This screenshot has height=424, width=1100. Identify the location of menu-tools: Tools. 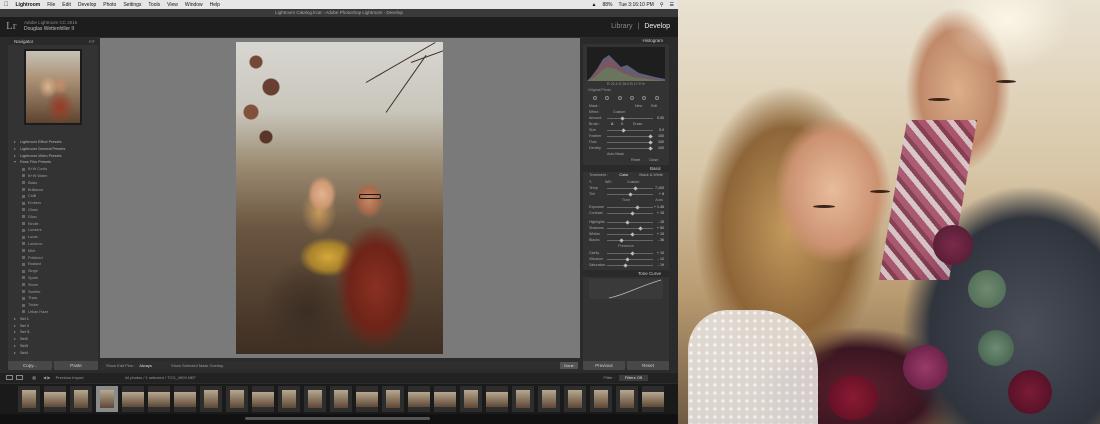
(154, 5).